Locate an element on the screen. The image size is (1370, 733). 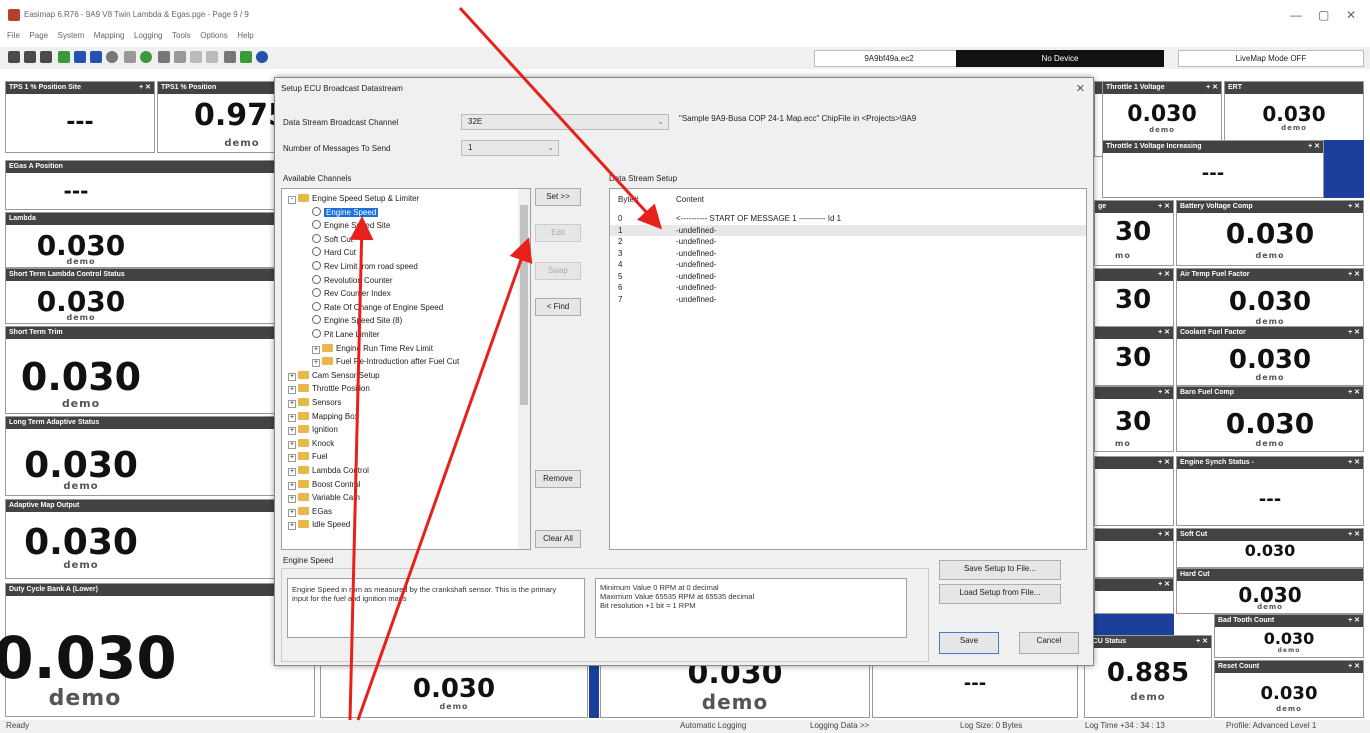
menu-mapping: Mapping is located at coordinates (109, 35).